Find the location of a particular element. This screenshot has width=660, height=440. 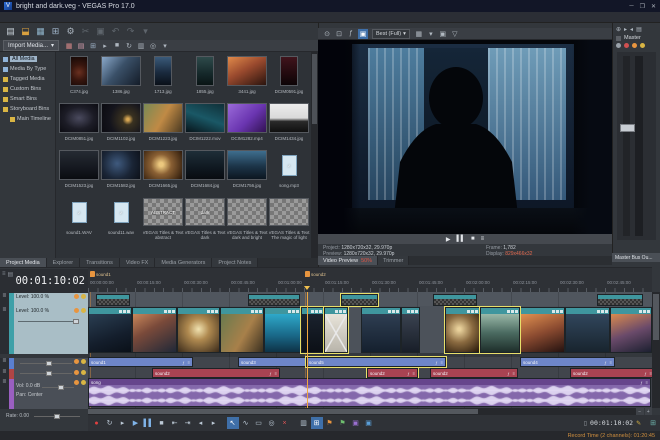

transport-button: ■ is located at coordinates (162, 423).